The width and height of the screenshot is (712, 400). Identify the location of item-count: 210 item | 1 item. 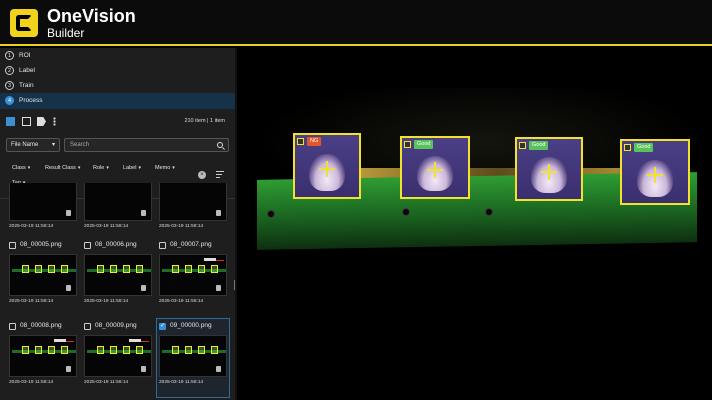
(204, 121).